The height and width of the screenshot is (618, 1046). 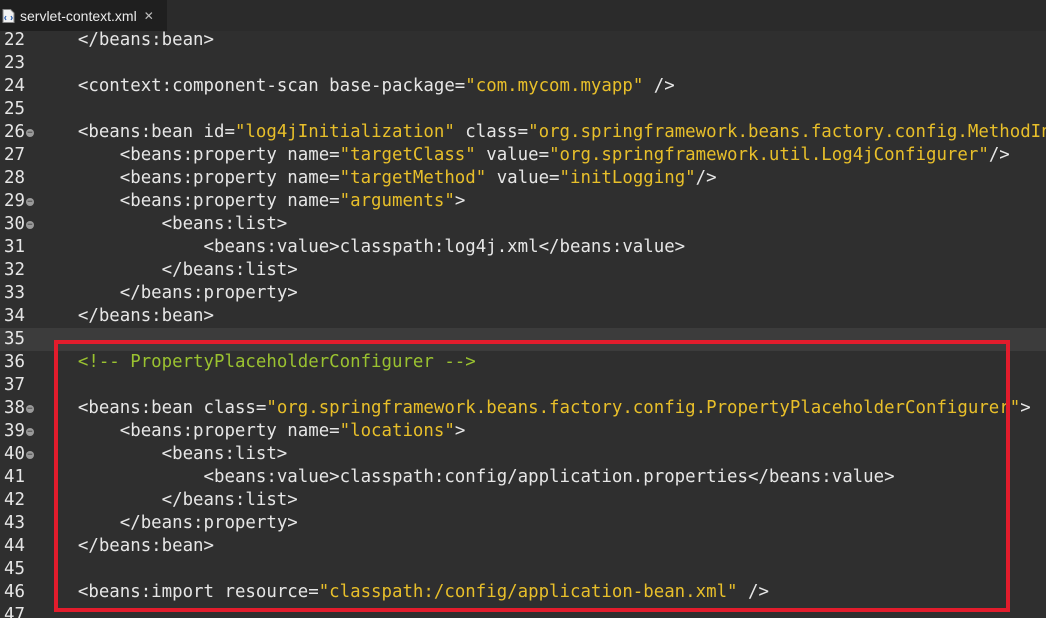 What do you see at coordinates (14, 155) in the screenshot?
I see `line-number: 27` at bounding box center [14, 155].